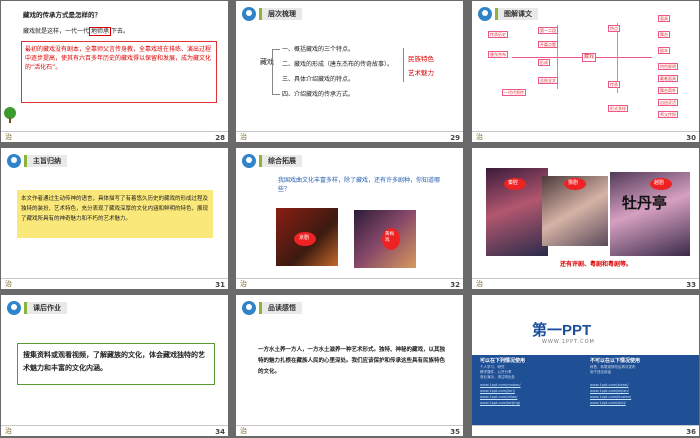  What do you see at coordinates (513, 183) in the screenshot?
I see `label-text: 秦腔` at bounding box center [513, 183].